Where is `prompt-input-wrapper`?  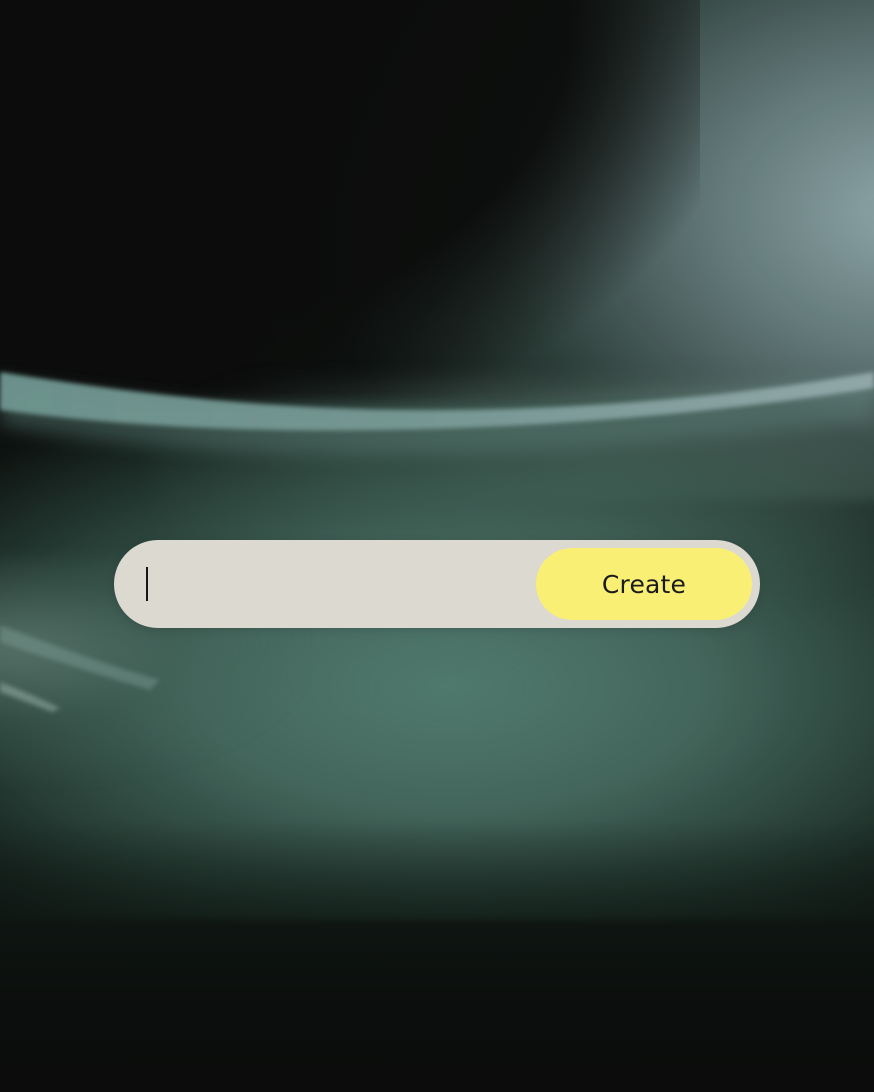 prompt-input-wrapper is located at coordinates (340, 584).